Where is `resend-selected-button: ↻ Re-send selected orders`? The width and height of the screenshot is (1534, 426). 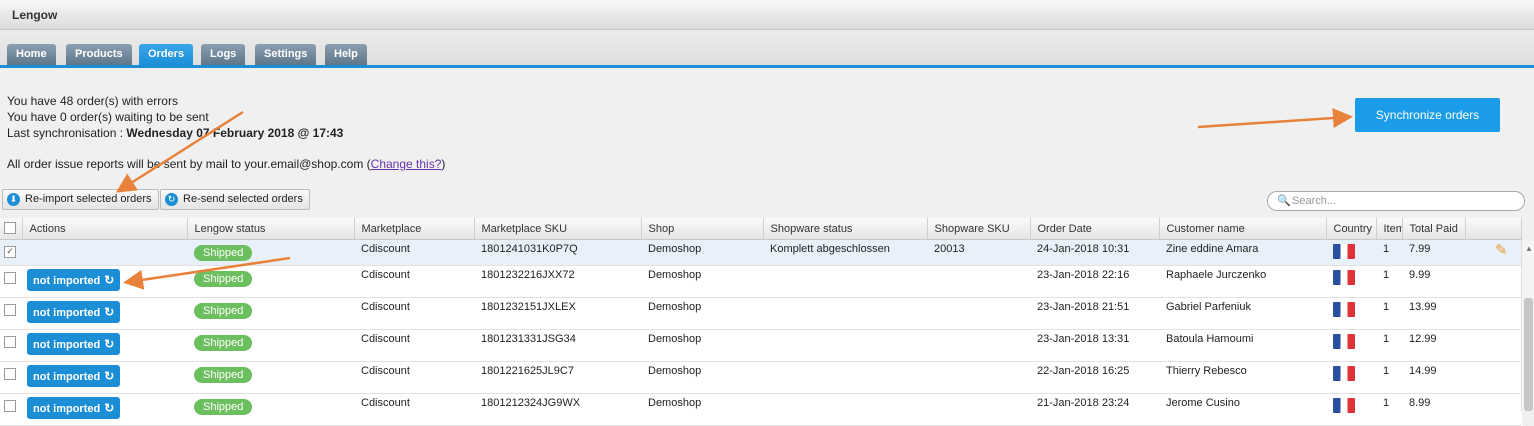 resend-selected-button: ↻ Re-send selected orders is located at coordinates (235, 199).